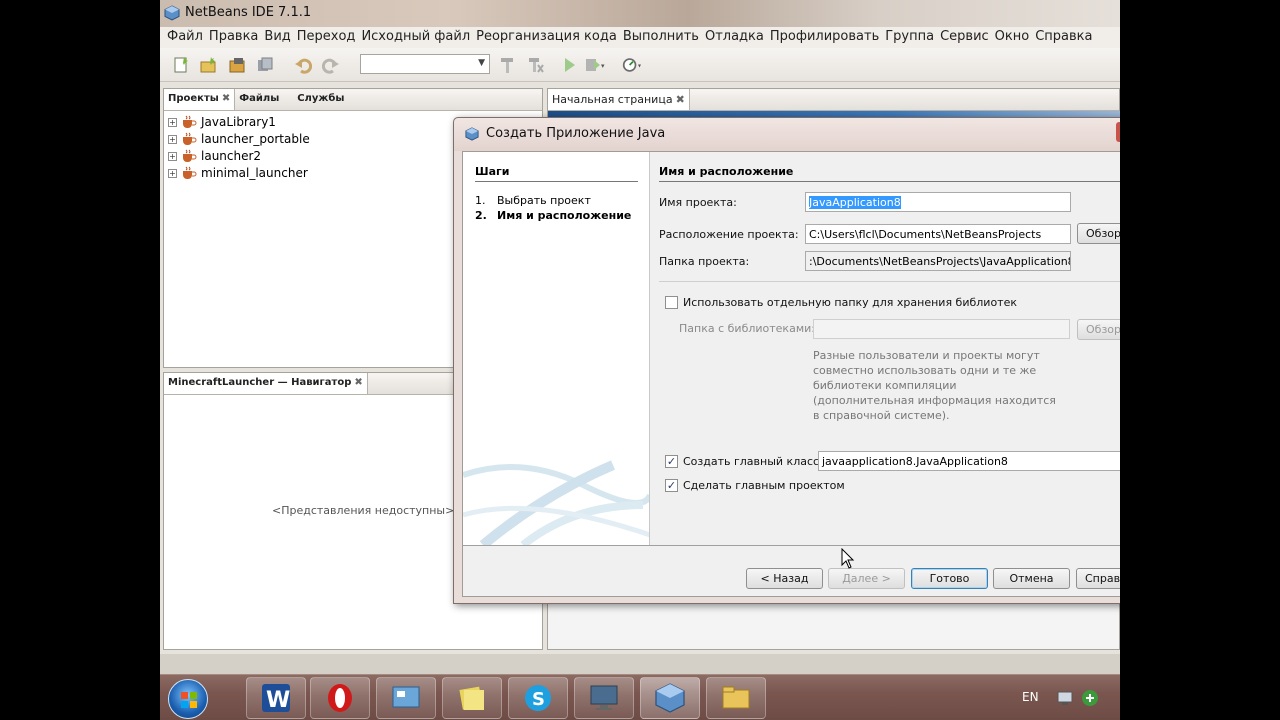  I want to click on libs-folder-input, so click(941, 329).